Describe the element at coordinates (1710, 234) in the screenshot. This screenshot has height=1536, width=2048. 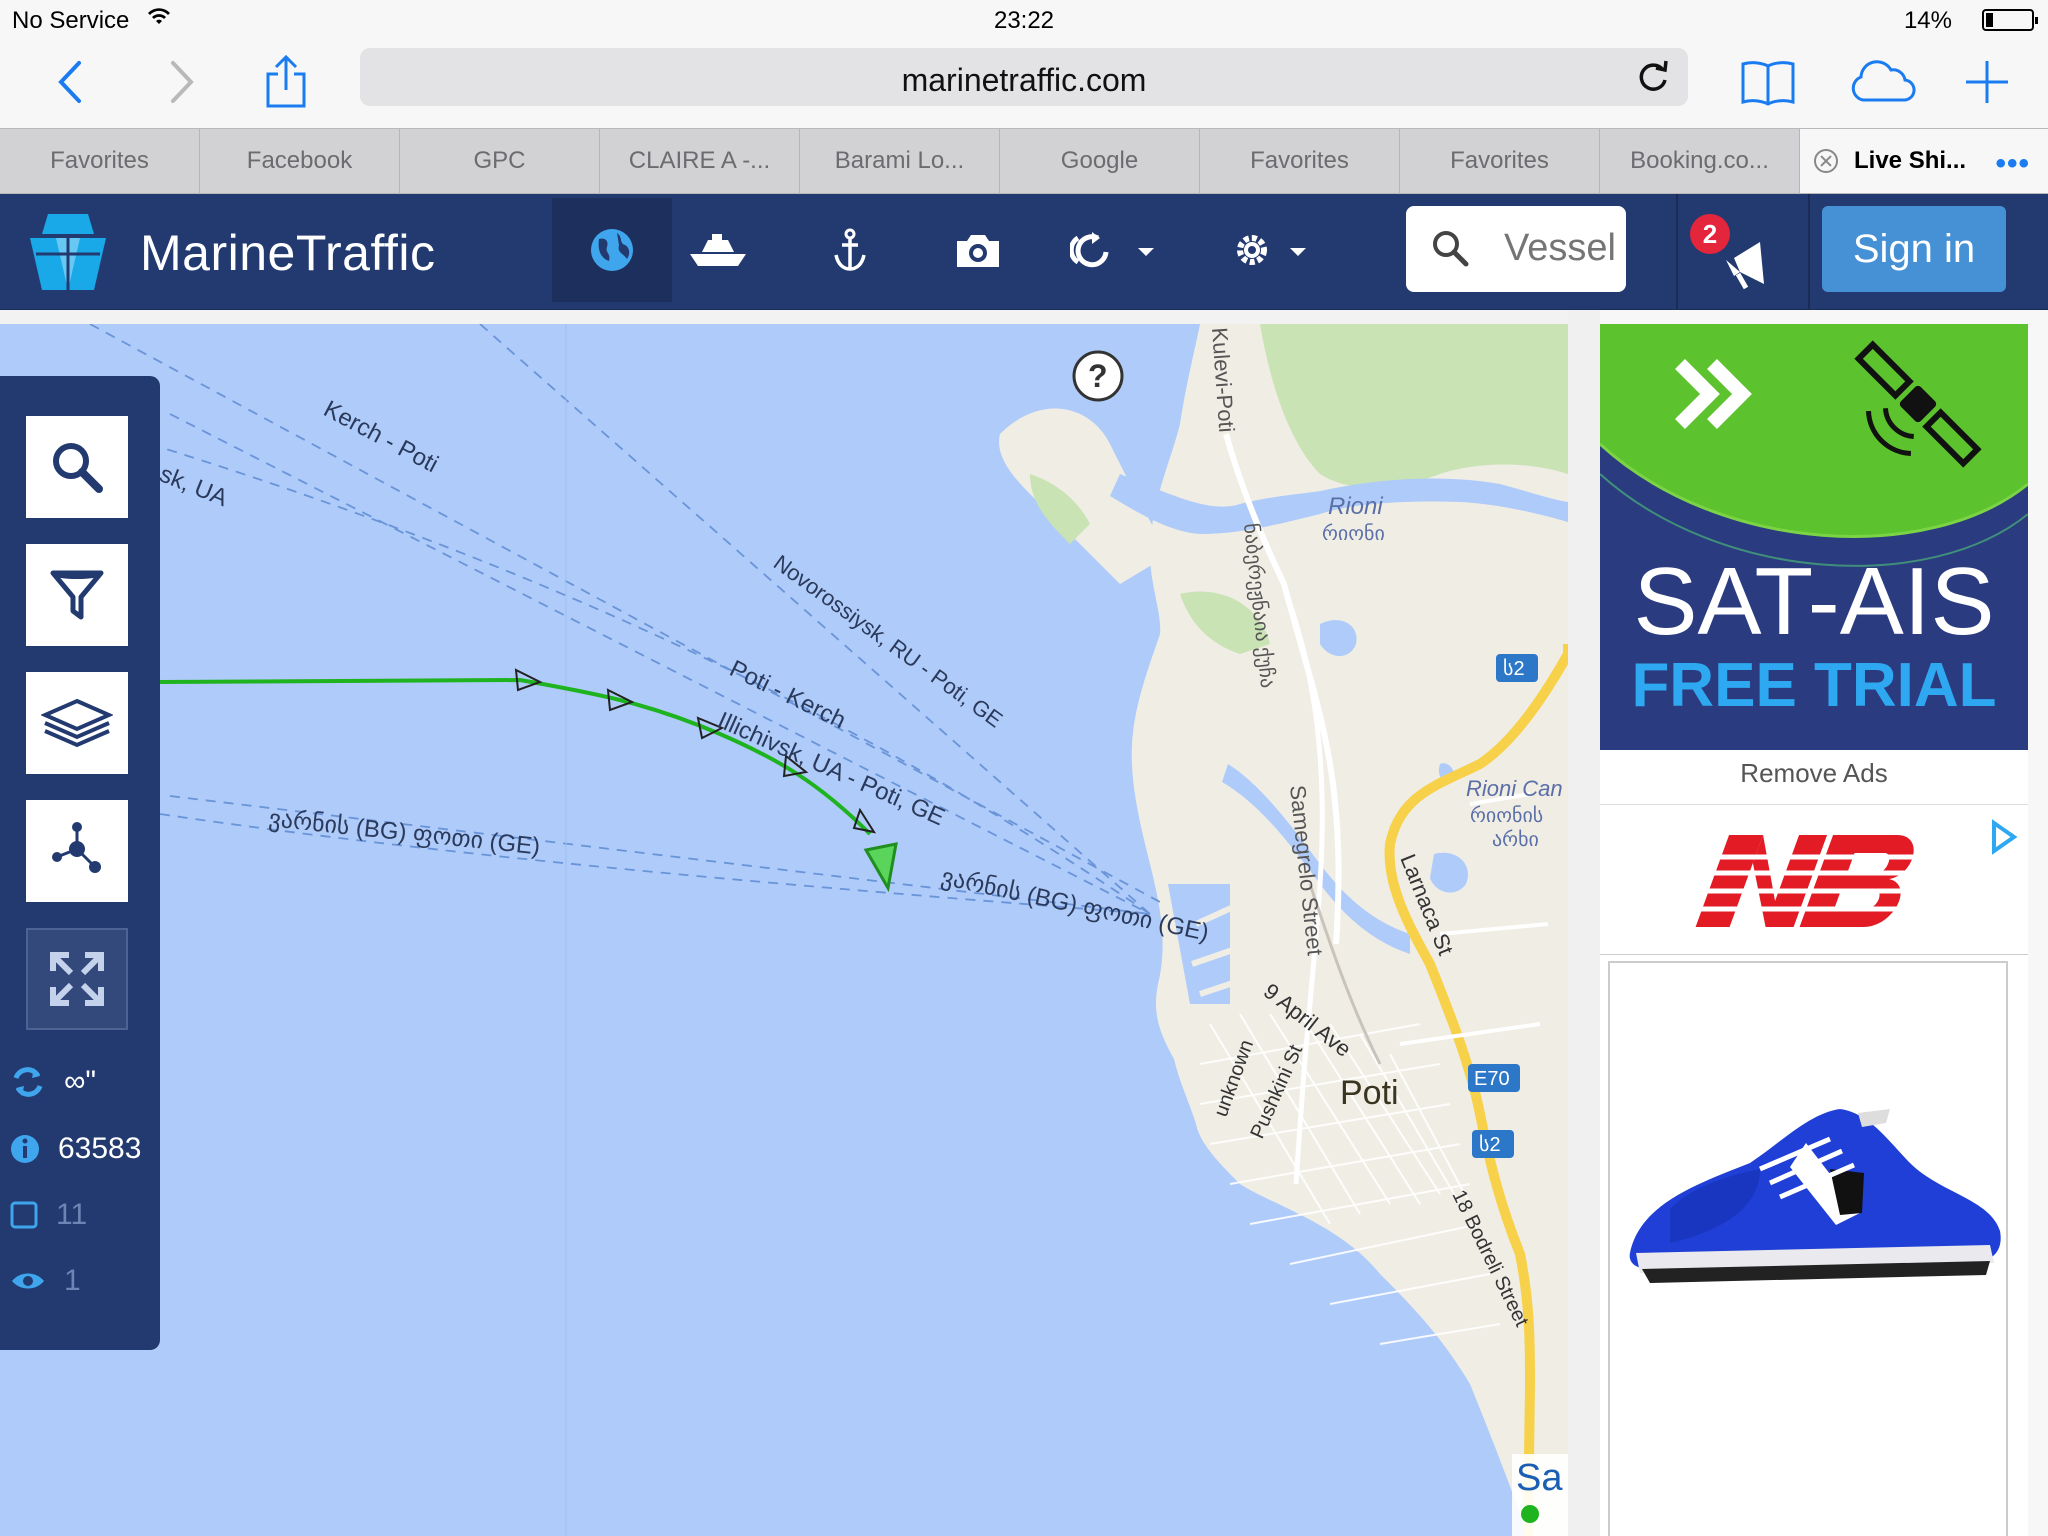
I see `notification-badge: 2` at that location.